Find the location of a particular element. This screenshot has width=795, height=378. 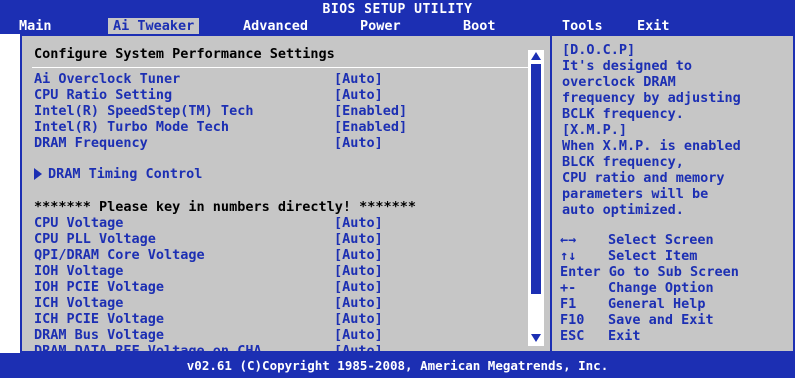

key-row-select-screen: ←→ Select Screen is located at coordinates (675, 240).